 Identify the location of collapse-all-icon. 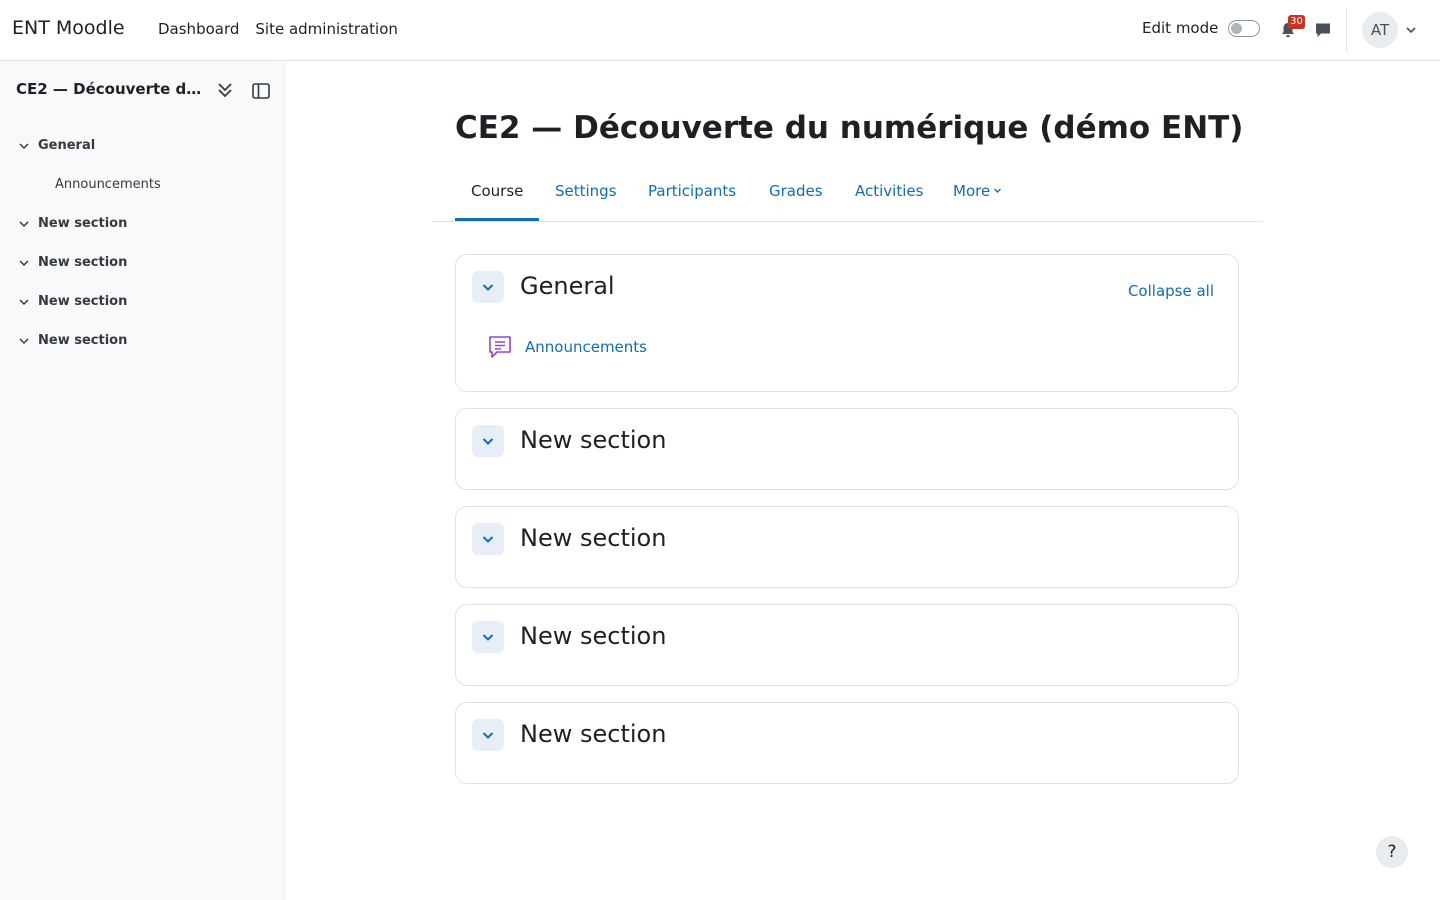
(225, 90).